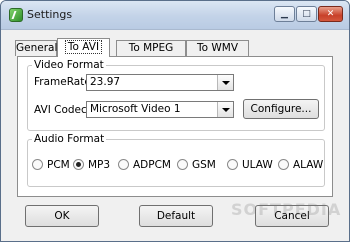 The width and height of the screenshot is (350, 242). Describe the element at coordinates (50, 14) in the screenshot. I see `window-title: Settings` at that location.